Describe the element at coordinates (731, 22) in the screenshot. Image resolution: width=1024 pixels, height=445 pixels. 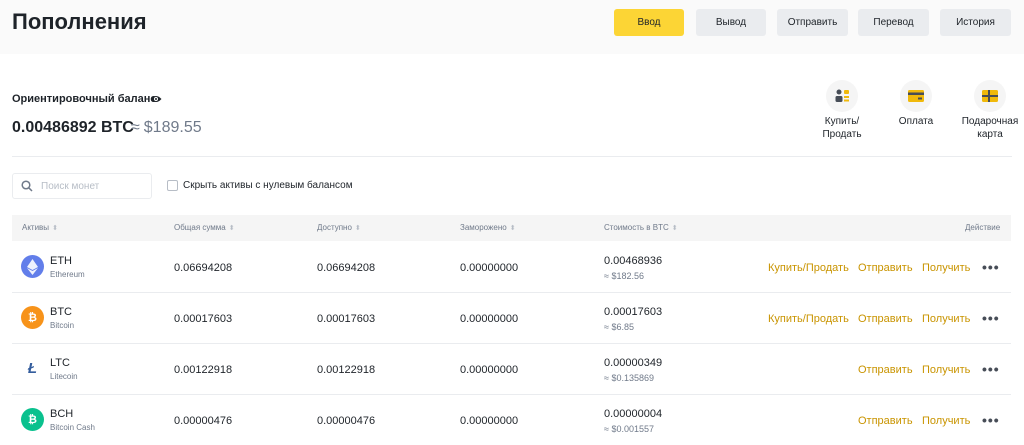
I see `withdraw-button: Вывод` at that location.